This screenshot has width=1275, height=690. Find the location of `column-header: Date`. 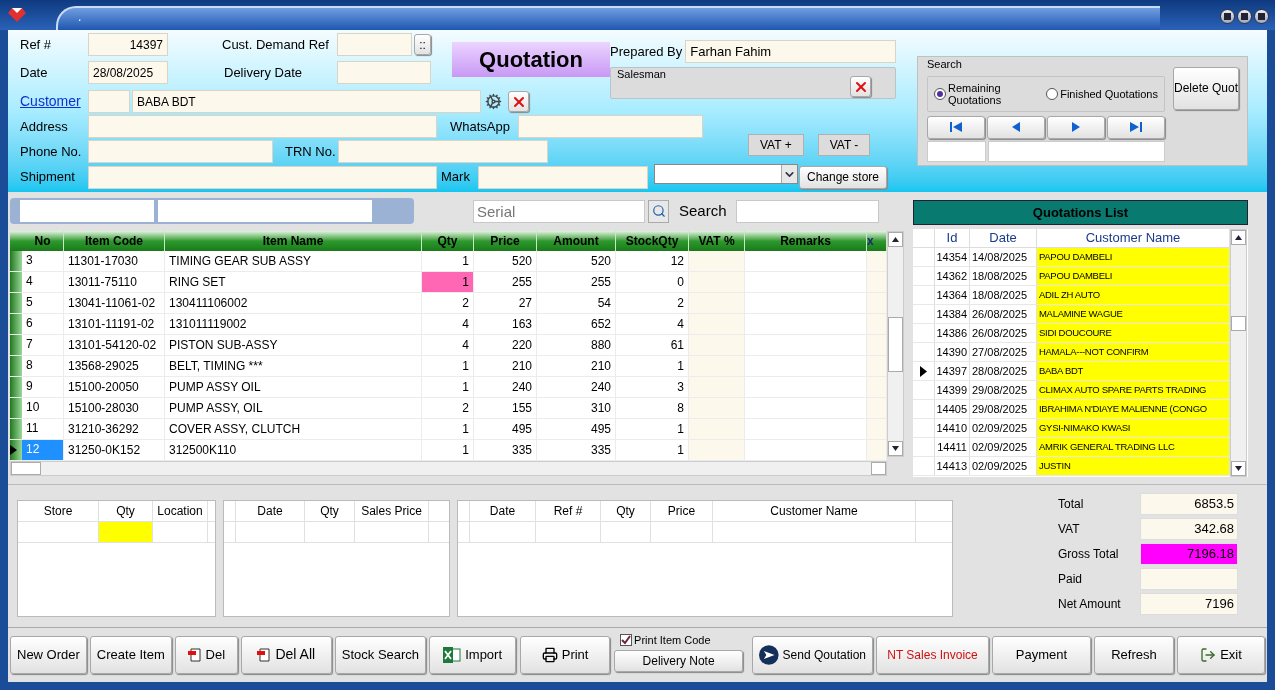

column-header: Date is located at coordinates (503, 511).